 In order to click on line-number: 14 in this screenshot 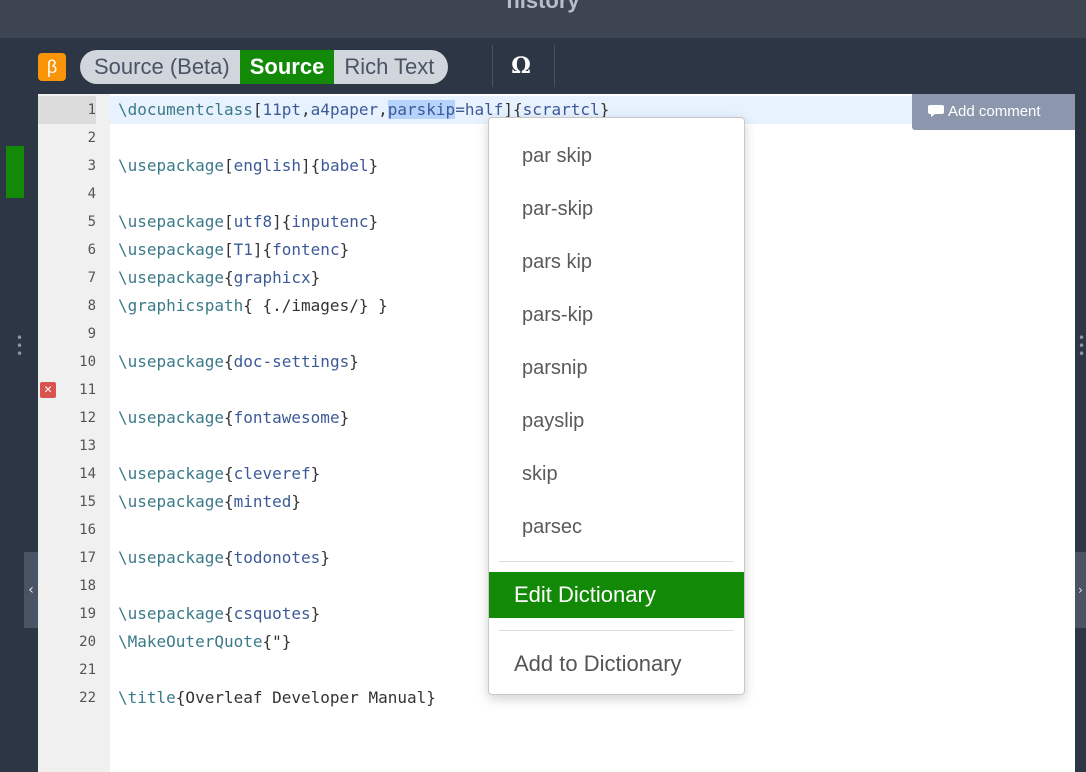, I will do `click(67, 474)`.